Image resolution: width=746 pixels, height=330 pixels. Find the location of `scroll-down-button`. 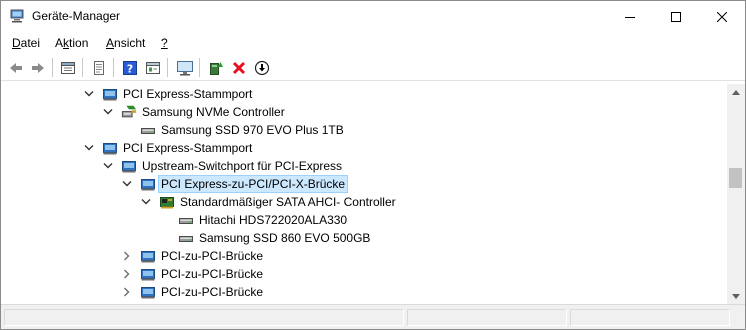

scroll-down-button is located at coordinates (736, 296).